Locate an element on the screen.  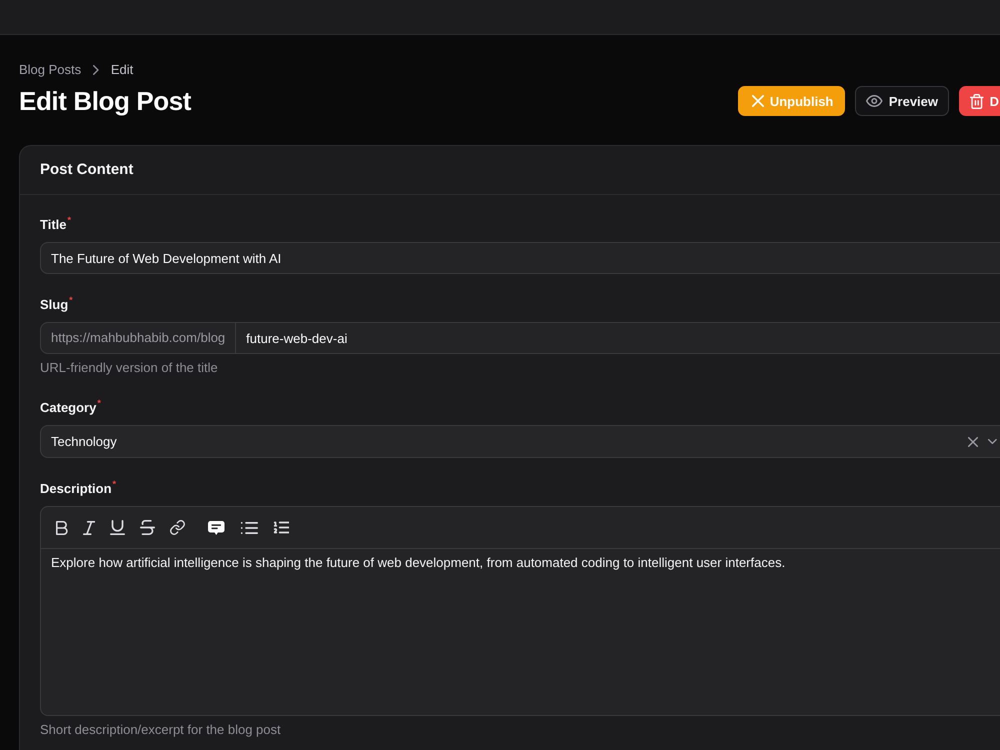
preview-button: Preview is located at coordinates (902, 101).